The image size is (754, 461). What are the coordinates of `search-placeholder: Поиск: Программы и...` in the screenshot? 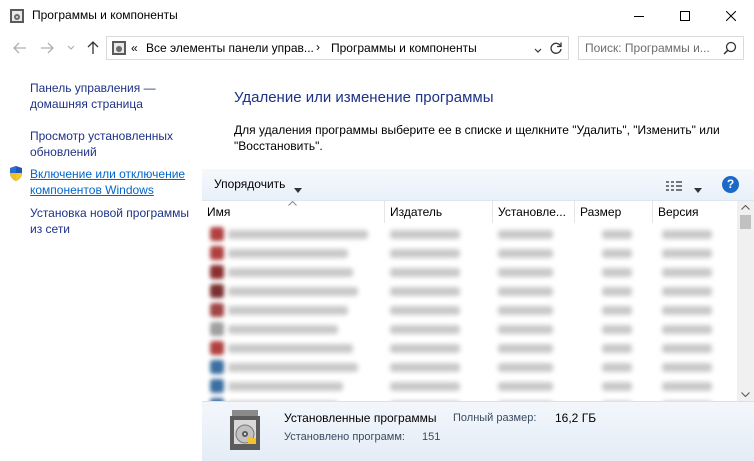 It's located at (647, 48).